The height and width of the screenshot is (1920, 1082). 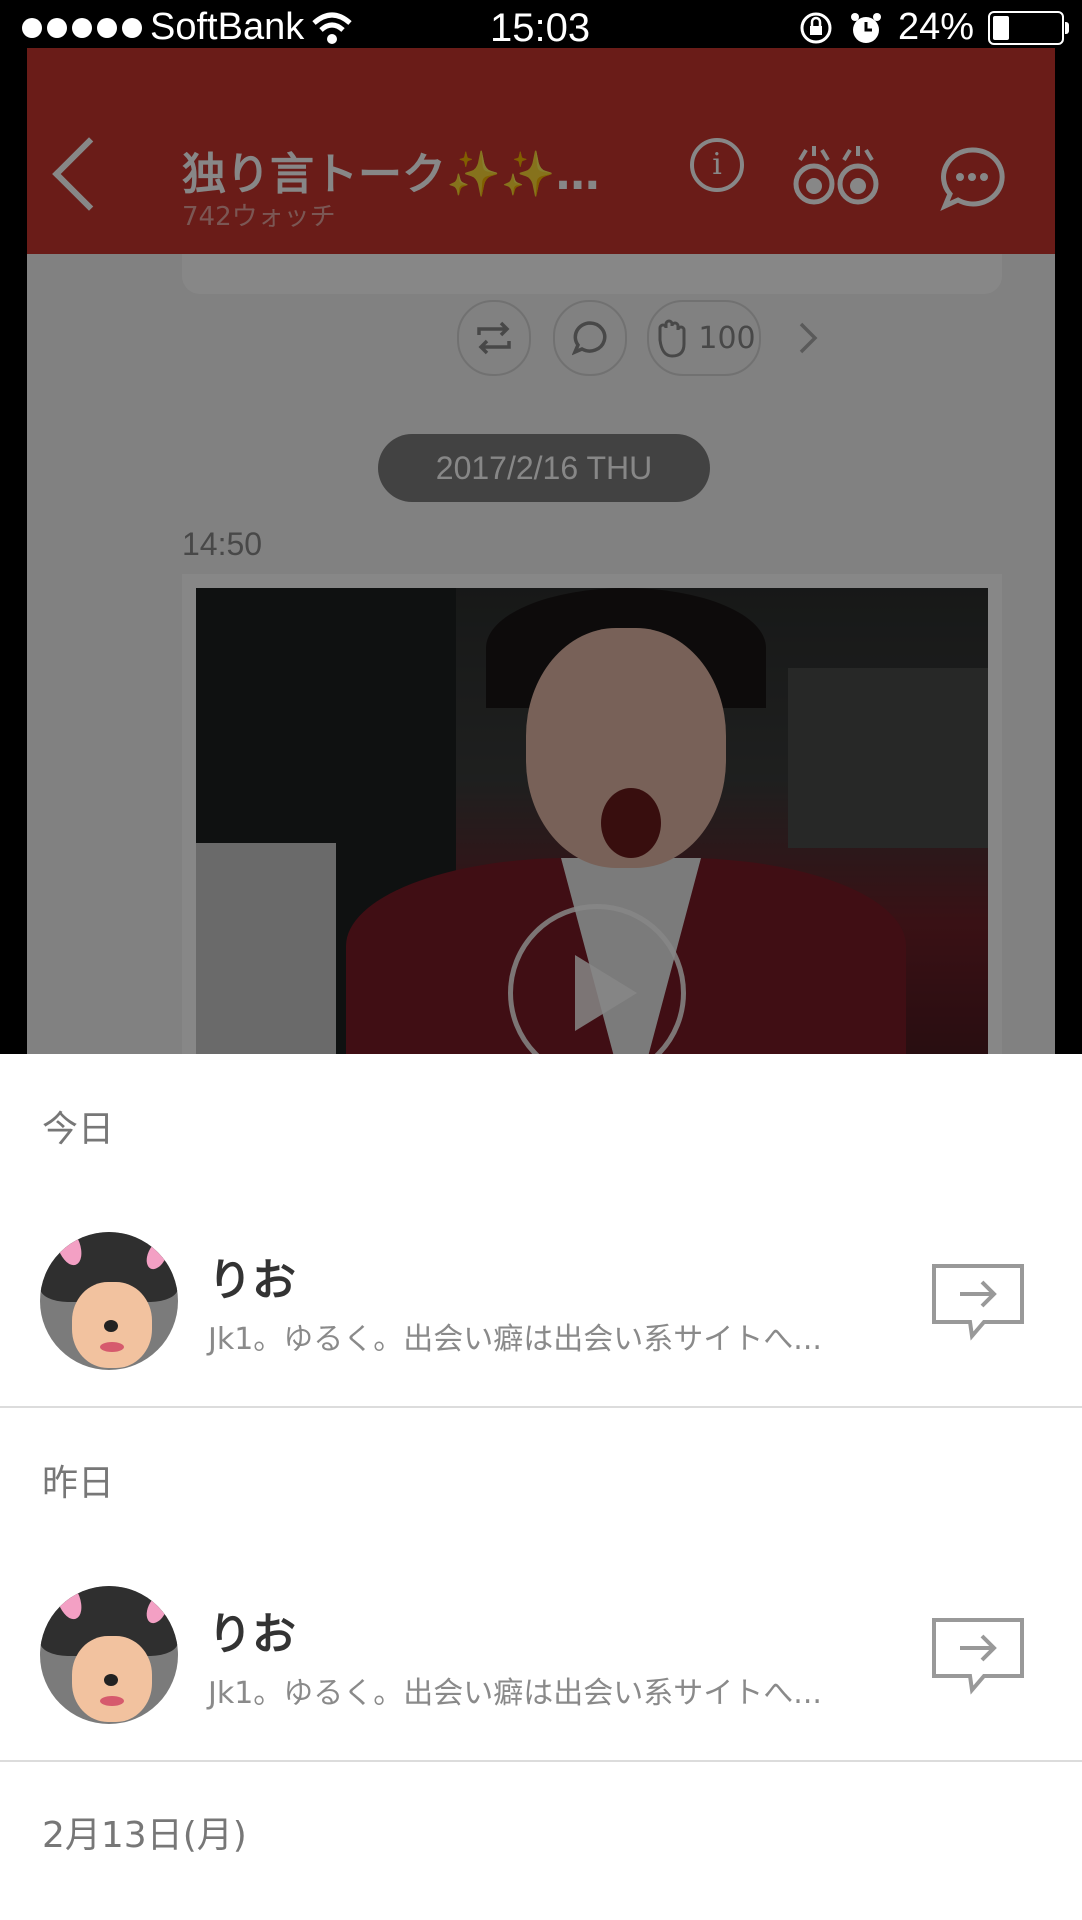 I want to click on status-left: SoftBank, so click(x=187, y=27).